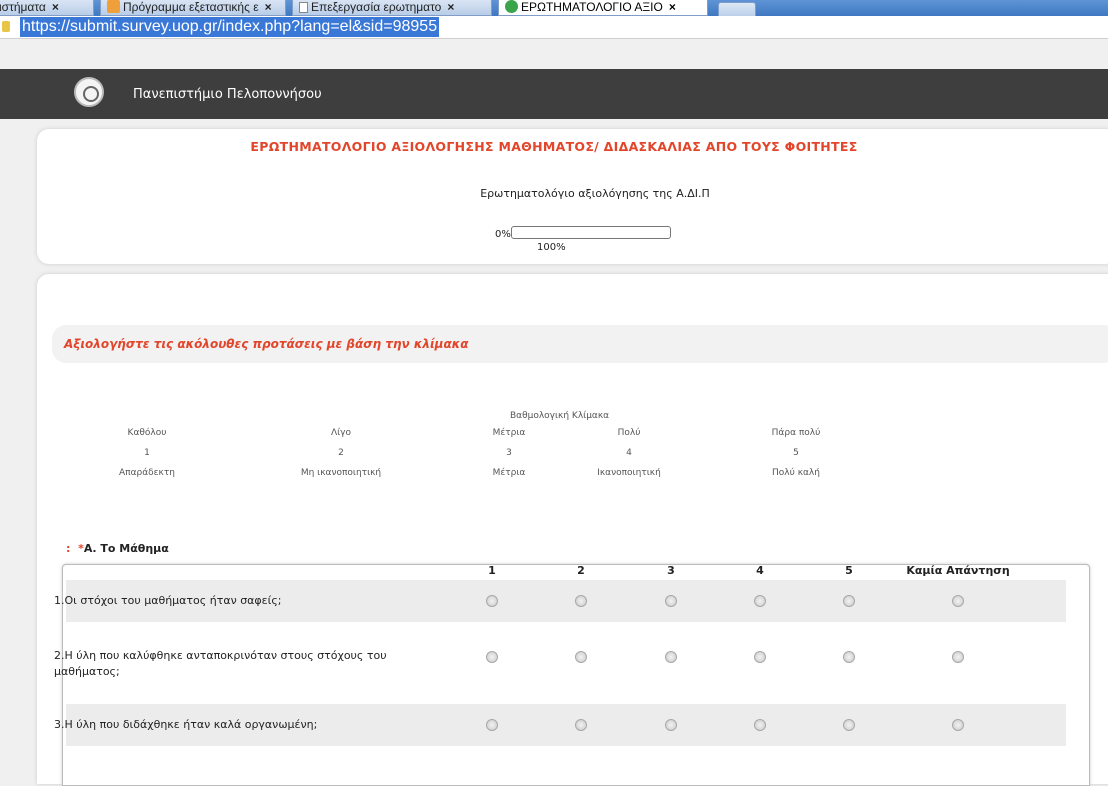 This screenshot has height=786, width=1108. What do you see at coordinates (126, 548) in the screenshot?
I see `question-title-text: Α. Το Μάθημα` at bounding box center [126, 548].